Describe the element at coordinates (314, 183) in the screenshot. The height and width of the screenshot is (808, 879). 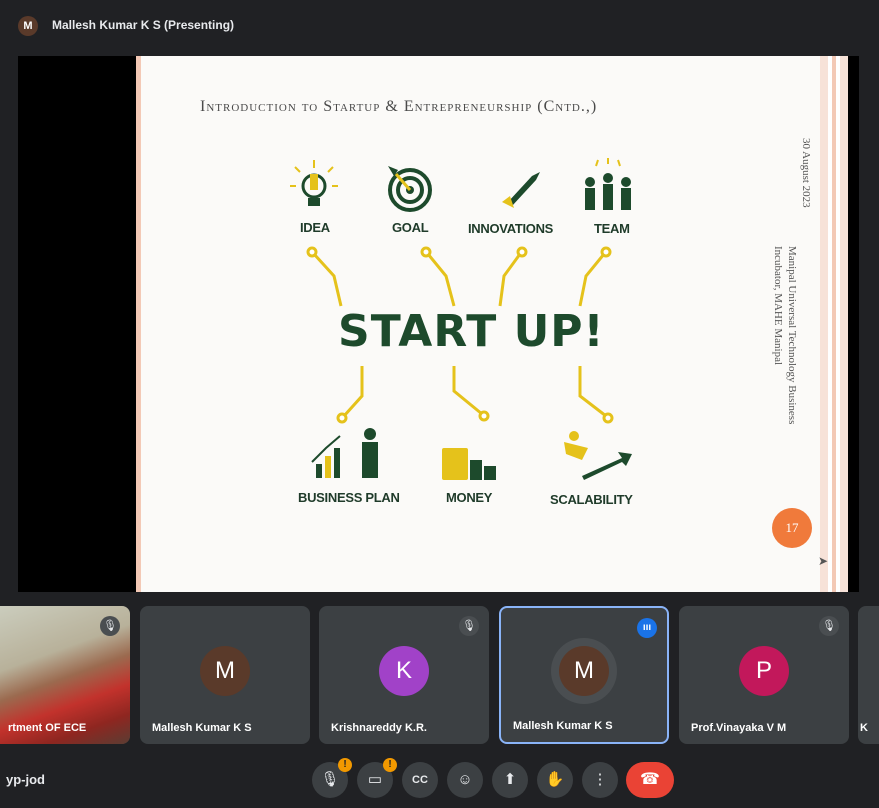
I see `idea-icon` at that location.